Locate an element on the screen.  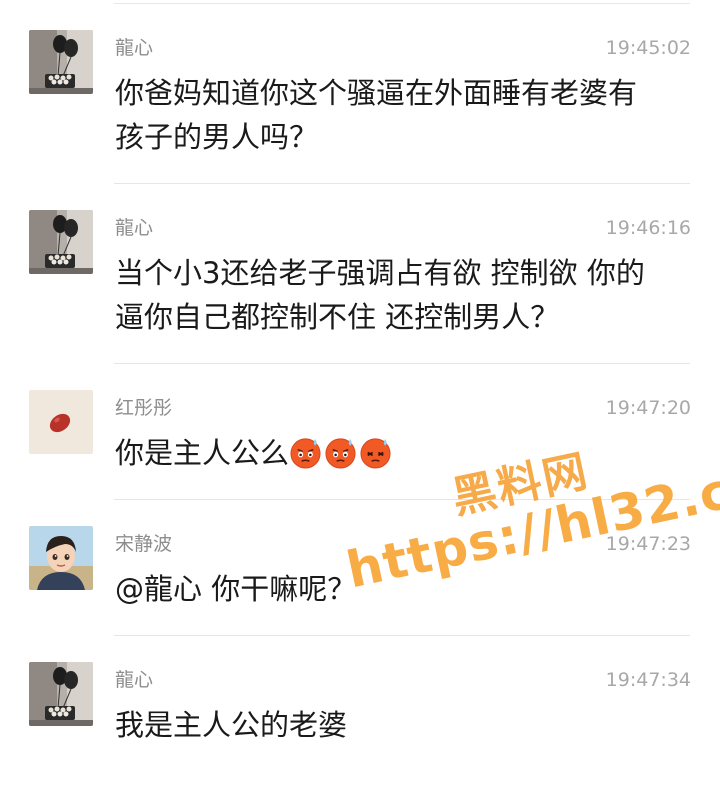
sender-name: 红彤彤 is located at coordinates (144, 408).